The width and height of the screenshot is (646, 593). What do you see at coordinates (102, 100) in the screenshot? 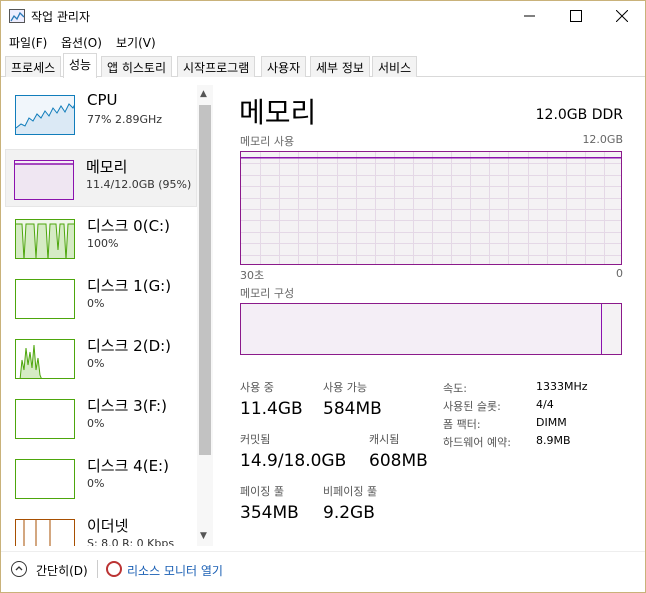
I see `sidebar-item-label: CPU` at bounding box center [102, 100].